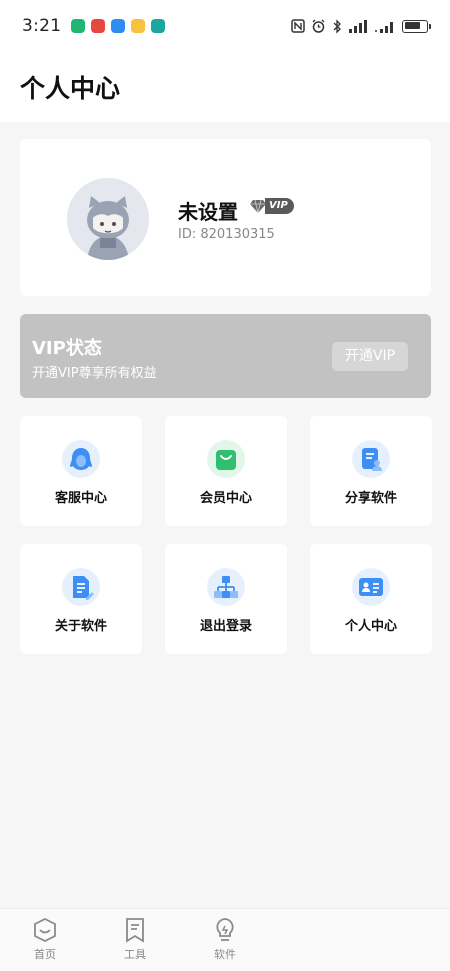  What do you see at coordinates (80, 498) in the screenshot?
I see `tile-label: 客服中心` at bounding box center [80, 498].